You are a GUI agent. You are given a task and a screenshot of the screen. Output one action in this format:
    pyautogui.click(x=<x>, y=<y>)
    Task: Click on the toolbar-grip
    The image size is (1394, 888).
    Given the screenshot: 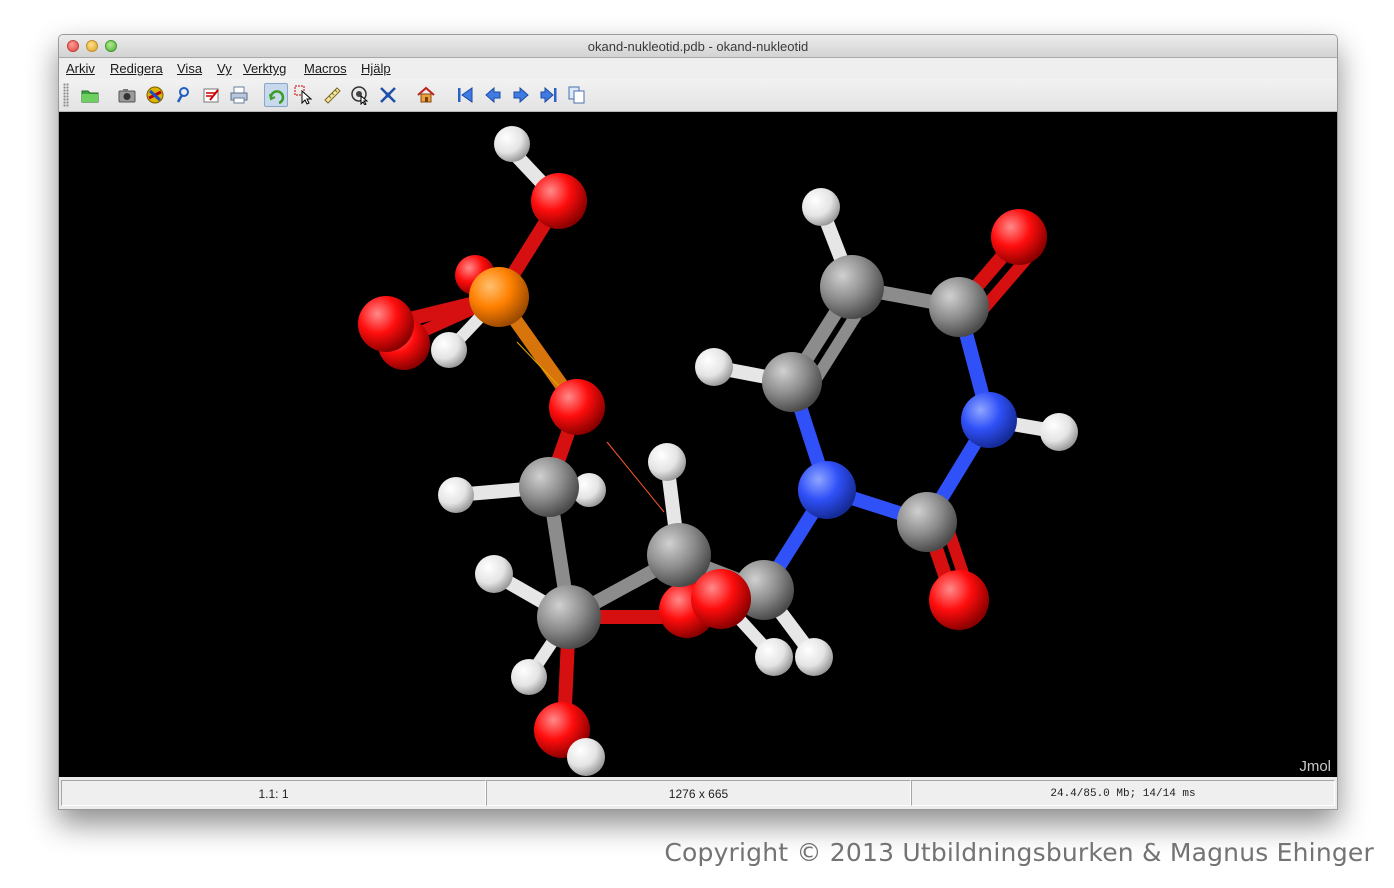 What is the action you would take?
    pyautogui.click(x=66, y=95)
    